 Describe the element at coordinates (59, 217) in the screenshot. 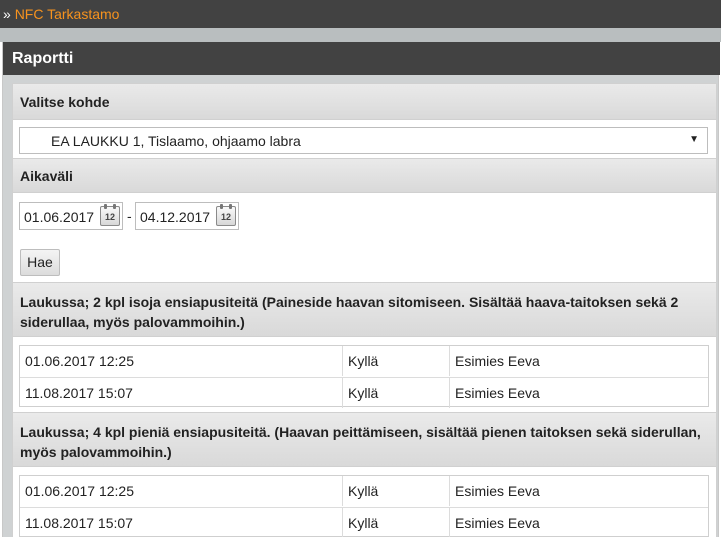

I see `date-from-value: 01.06.2017` at that location.